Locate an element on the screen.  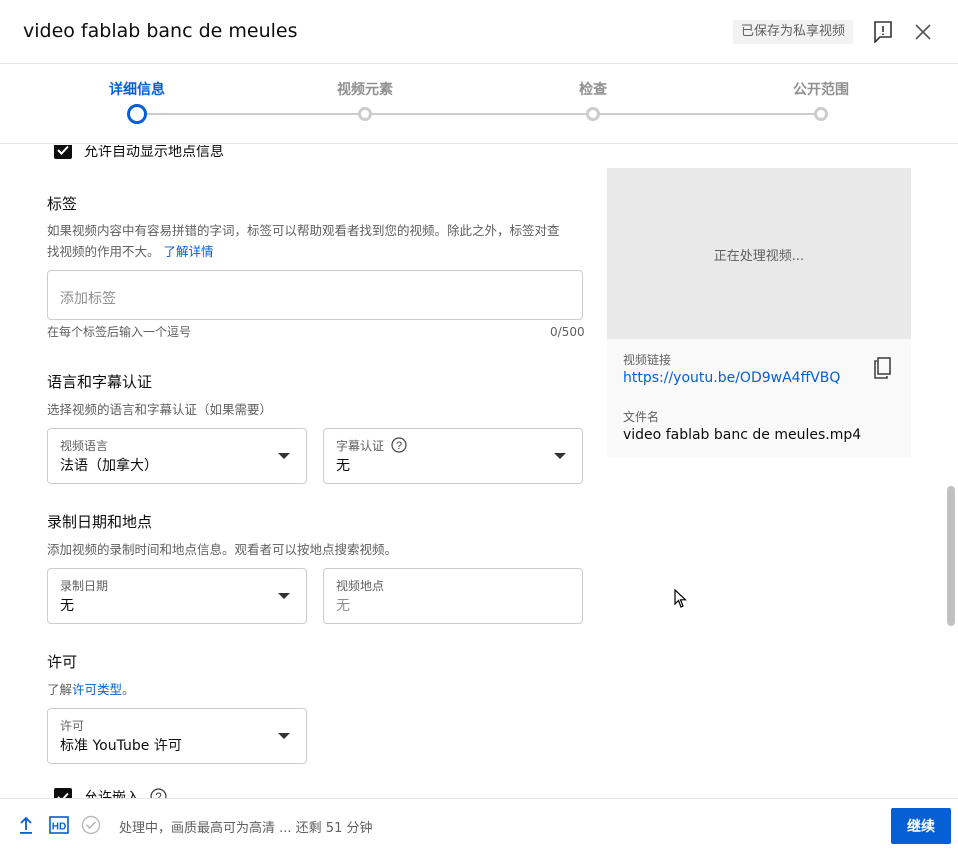
video-language-select: 视频语言 法语（加拿大） is located at coordinates (177, 456).